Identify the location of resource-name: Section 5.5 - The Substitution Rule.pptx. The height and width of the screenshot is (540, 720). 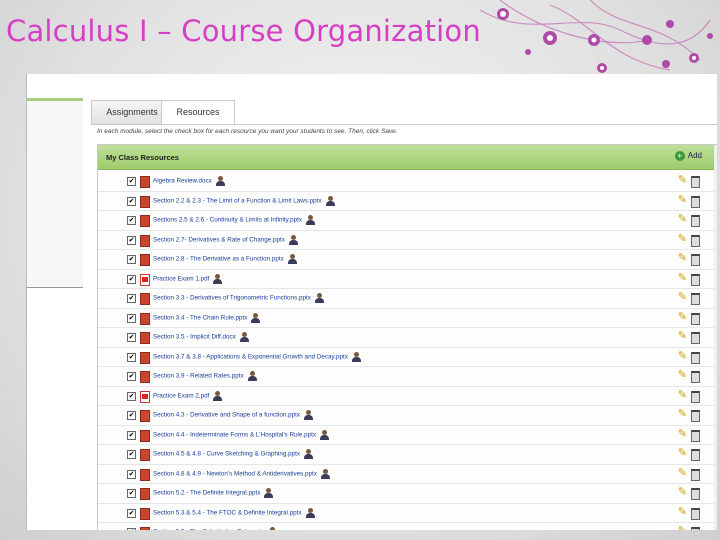
(208, 529).